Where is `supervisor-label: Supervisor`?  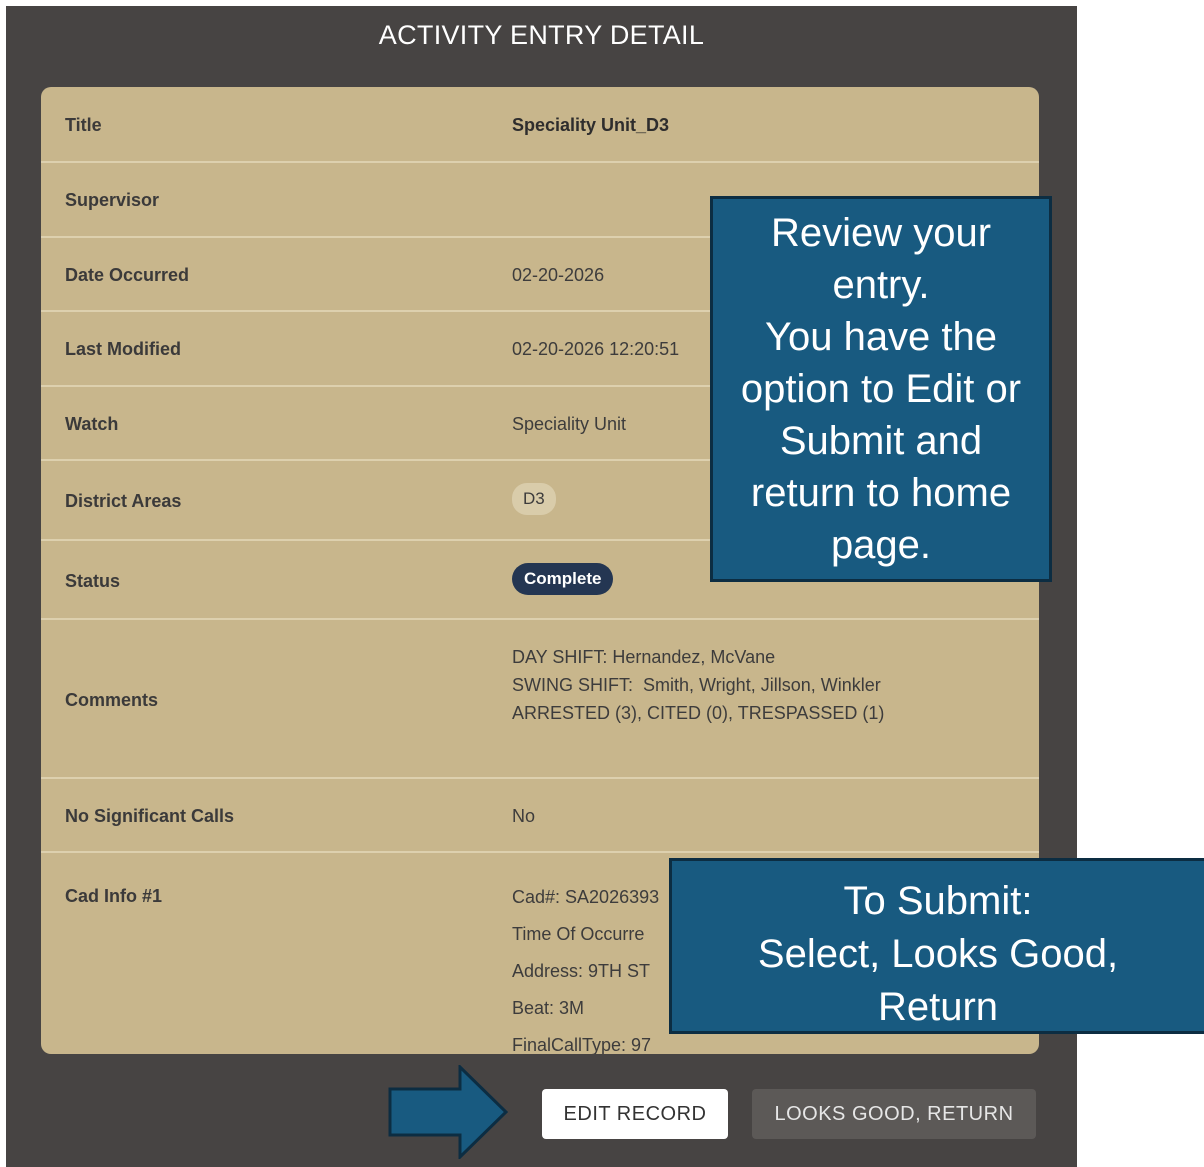
supervisor-label: Supervisor is located at coordinates (112, 200).